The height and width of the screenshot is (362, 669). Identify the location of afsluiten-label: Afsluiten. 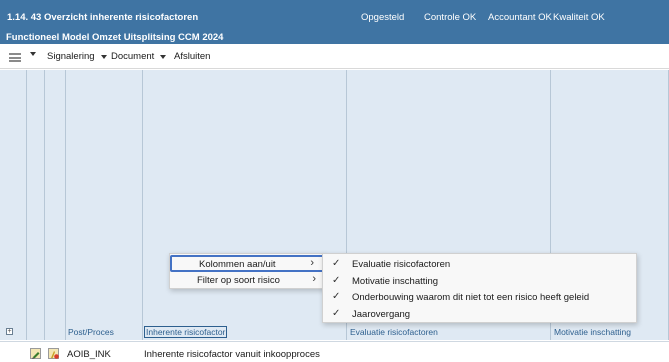
(192, 56).